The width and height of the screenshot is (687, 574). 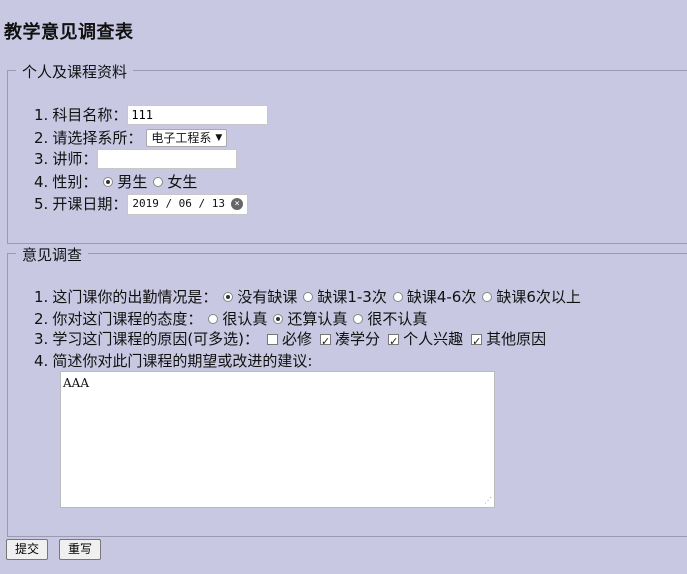 What do you see at coordinates (358, 319) in the screenshot?
I see `q2-opt3-radio` at bounding box center [358, 319].